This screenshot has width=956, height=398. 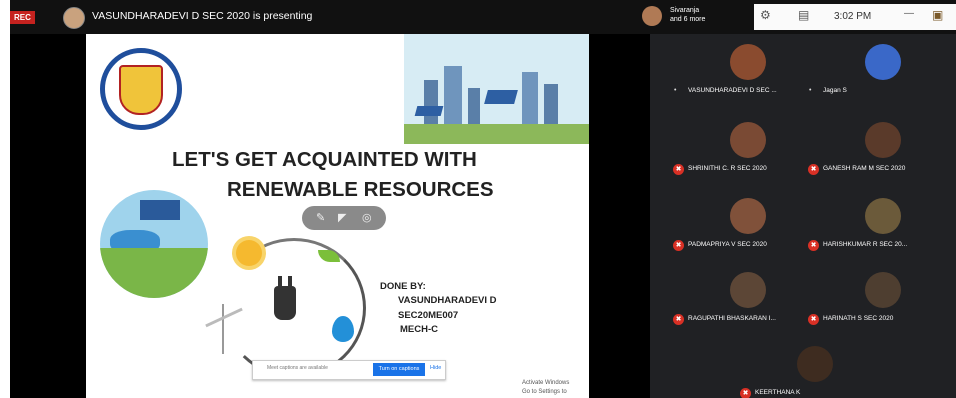 What do you see at coordinates (297, 368) in the screenshot?
I see `captions-message: Meet captions are available` at bounding box center [297, 368].